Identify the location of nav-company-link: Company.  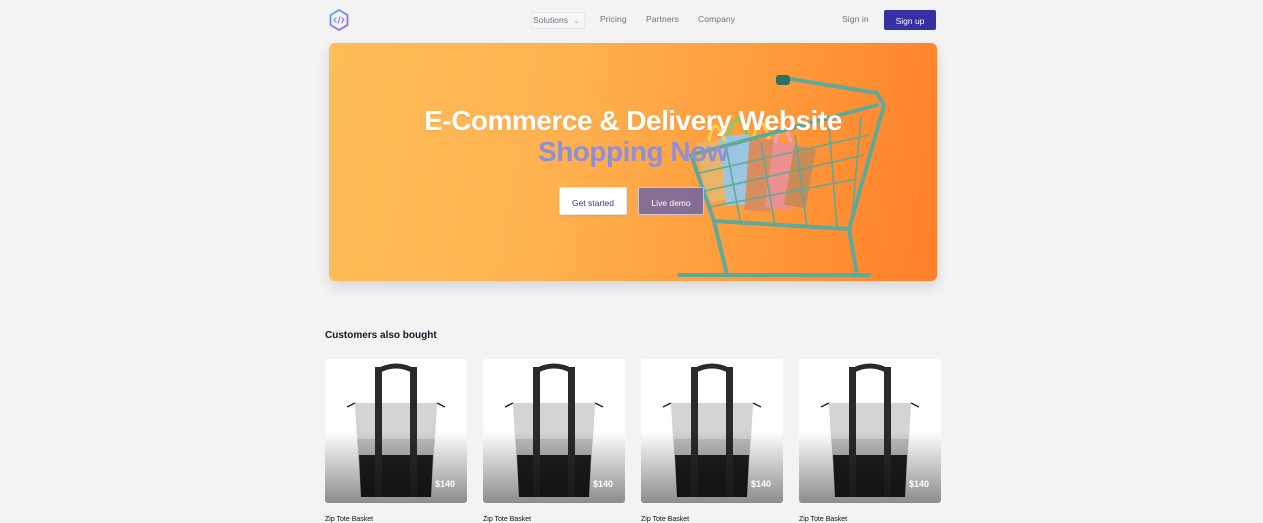
(716, 19).